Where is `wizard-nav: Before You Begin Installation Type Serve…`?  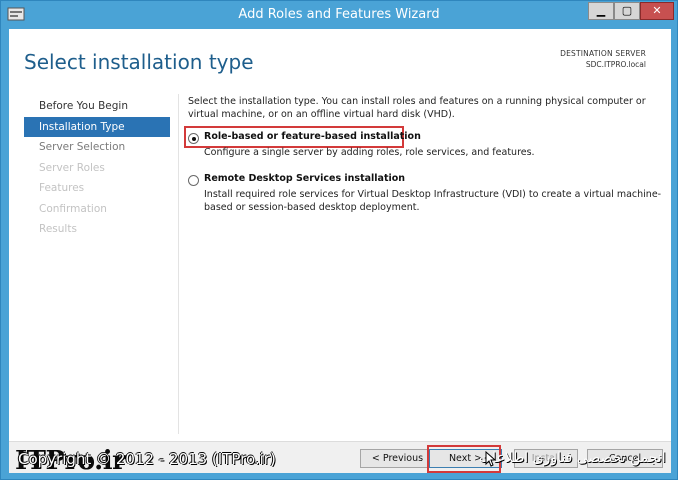
wizard-nav: Before You Begin Installation Type Serve… is located at coordinates (97, 168).